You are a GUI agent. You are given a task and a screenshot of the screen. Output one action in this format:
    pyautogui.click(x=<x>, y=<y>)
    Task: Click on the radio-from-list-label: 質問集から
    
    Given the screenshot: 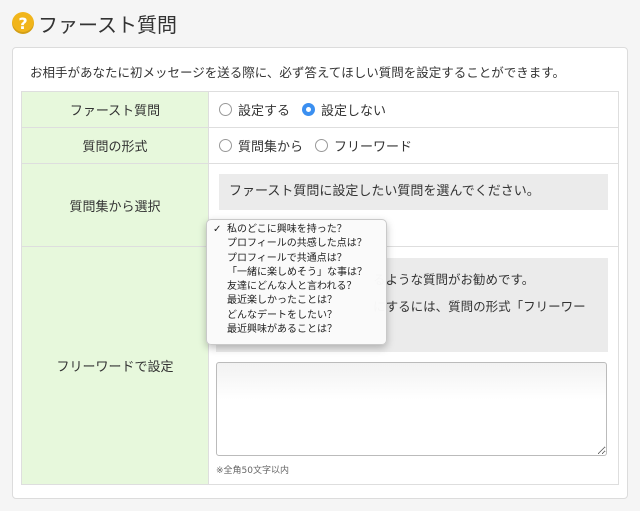 What is the action you would take?
    pyautogui.click(x=270, y=145)
    